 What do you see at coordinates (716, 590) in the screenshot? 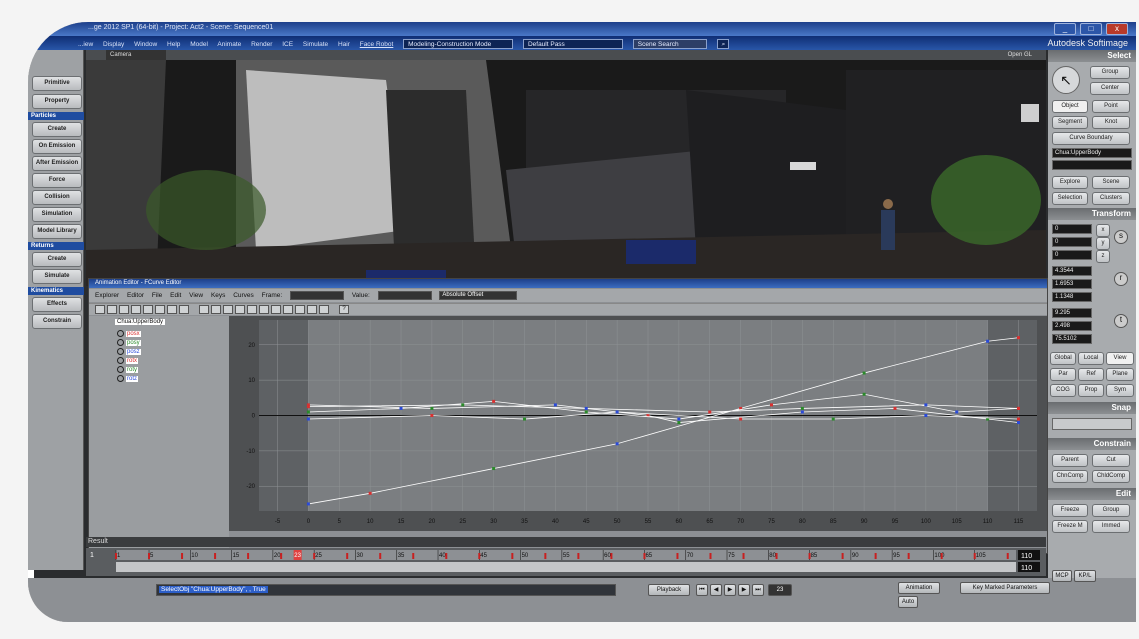
I see `play-prev-icon: ◀` at bounding box center [716, 590].